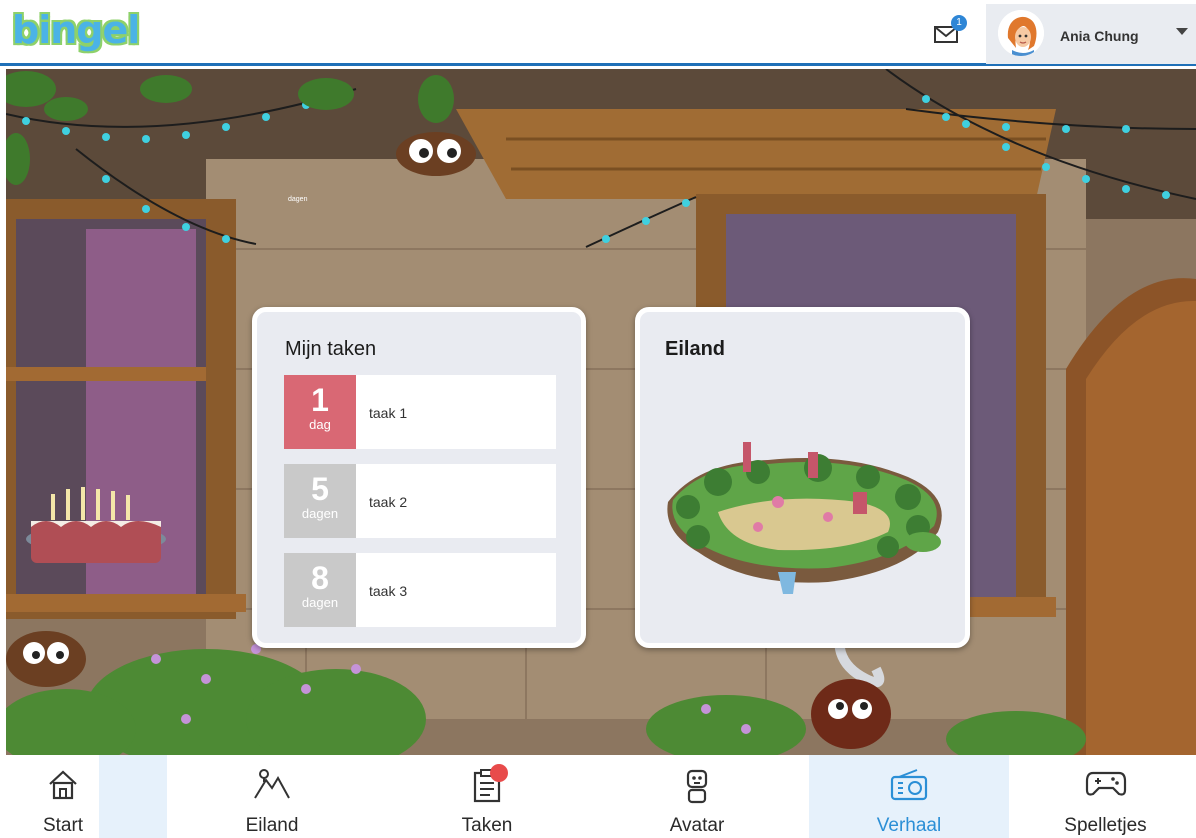  I want to click on task-days-badge: 1 dag, so click(320, 412).